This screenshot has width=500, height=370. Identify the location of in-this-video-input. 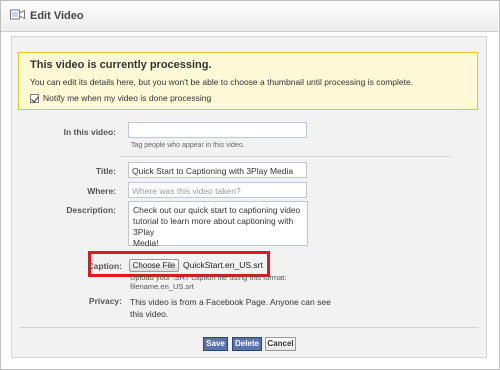
(217, 130).